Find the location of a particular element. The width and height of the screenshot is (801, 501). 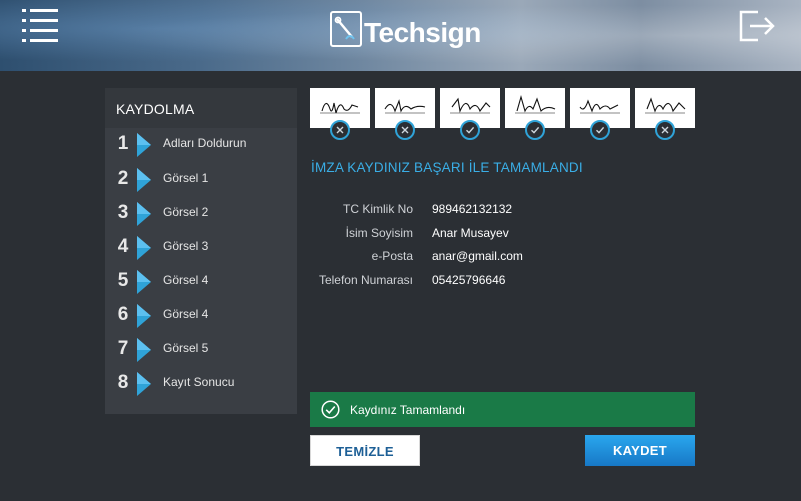

step-number: 2 is located at coordinates (123, 178).